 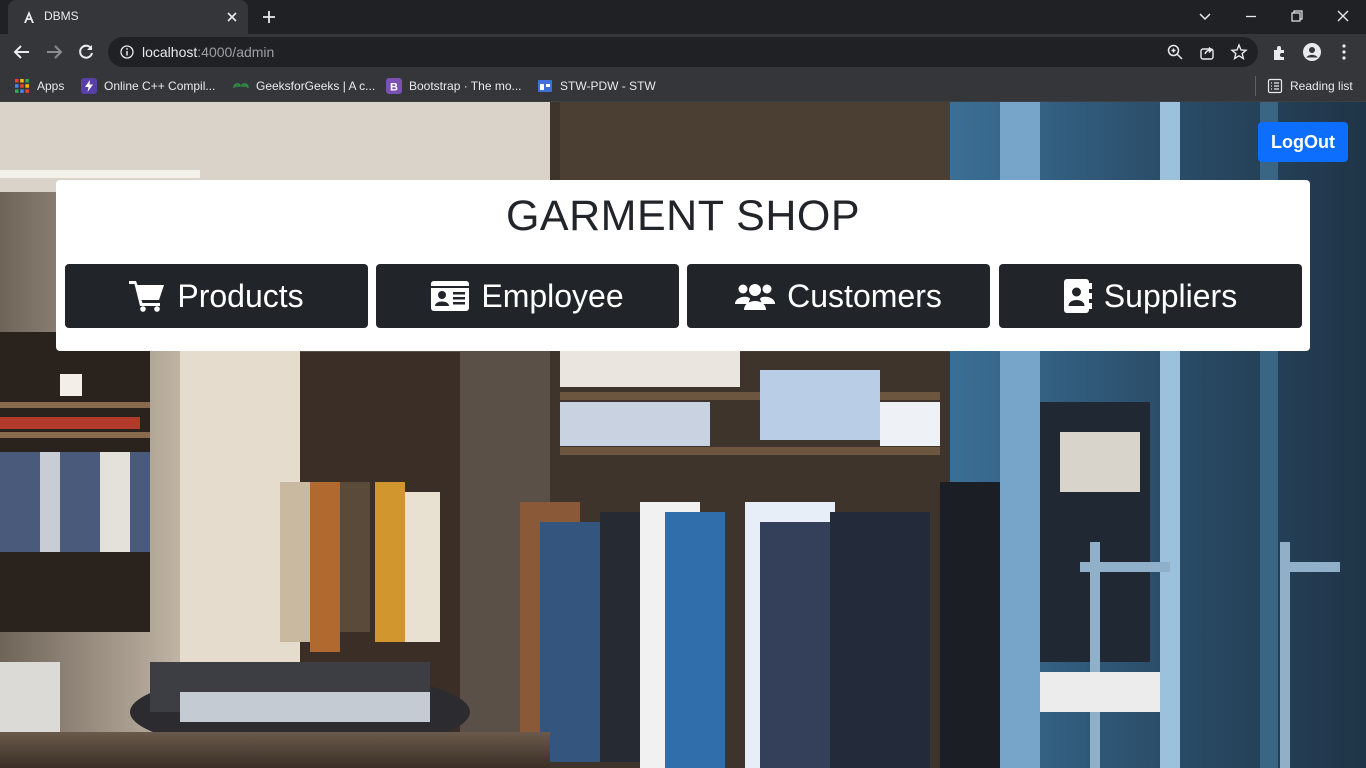 I want to click on tab-search-chevron-icon, so click(x=1205, y=16).